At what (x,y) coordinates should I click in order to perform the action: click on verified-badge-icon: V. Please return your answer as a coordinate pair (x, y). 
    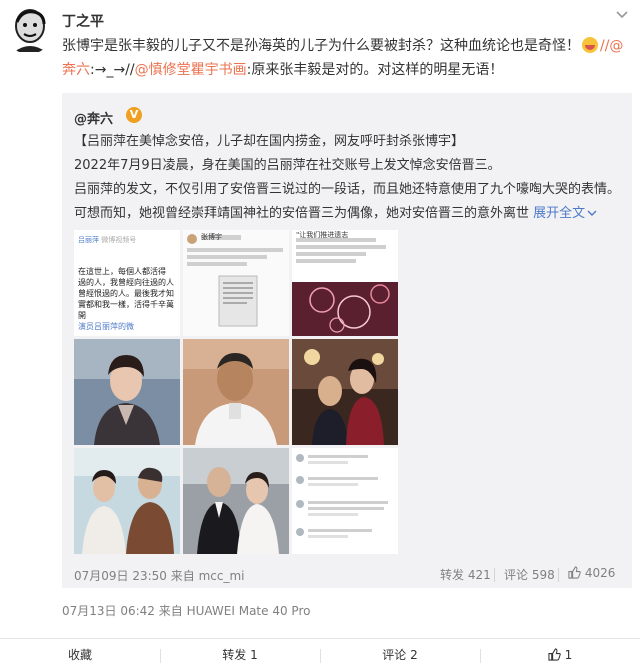
    Looking at the image, I should click on (134, 115).